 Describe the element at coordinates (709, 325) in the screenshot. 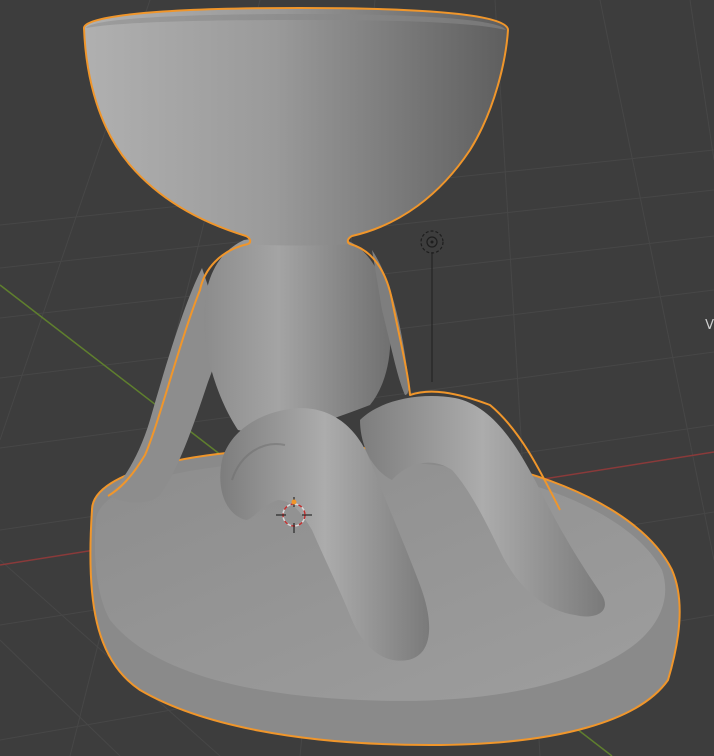

I see `viewport-edge-glyph: V` at that location.